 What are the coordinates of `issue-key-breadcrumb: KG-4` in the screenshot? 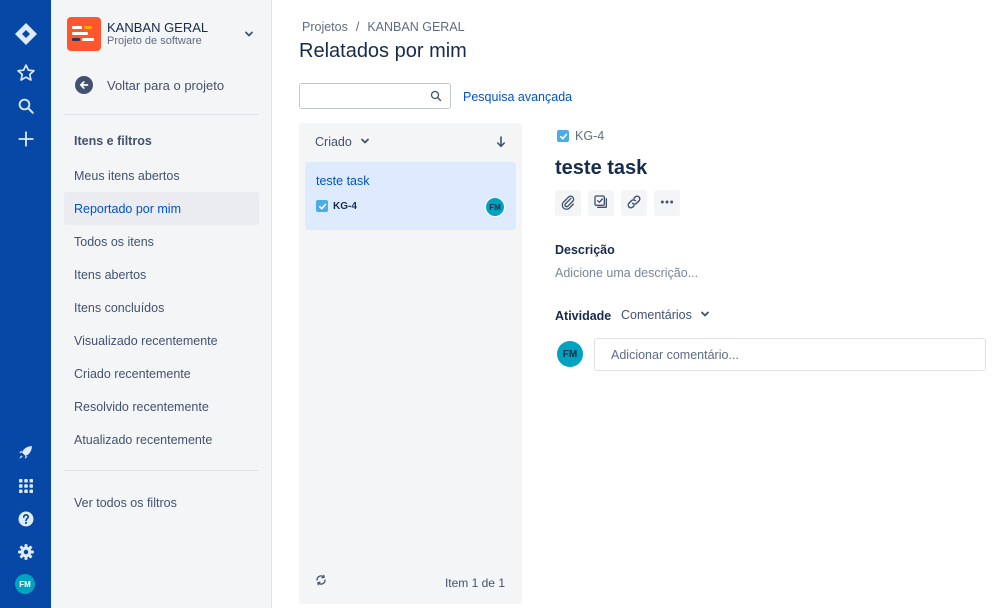 It's located at (580, 136).